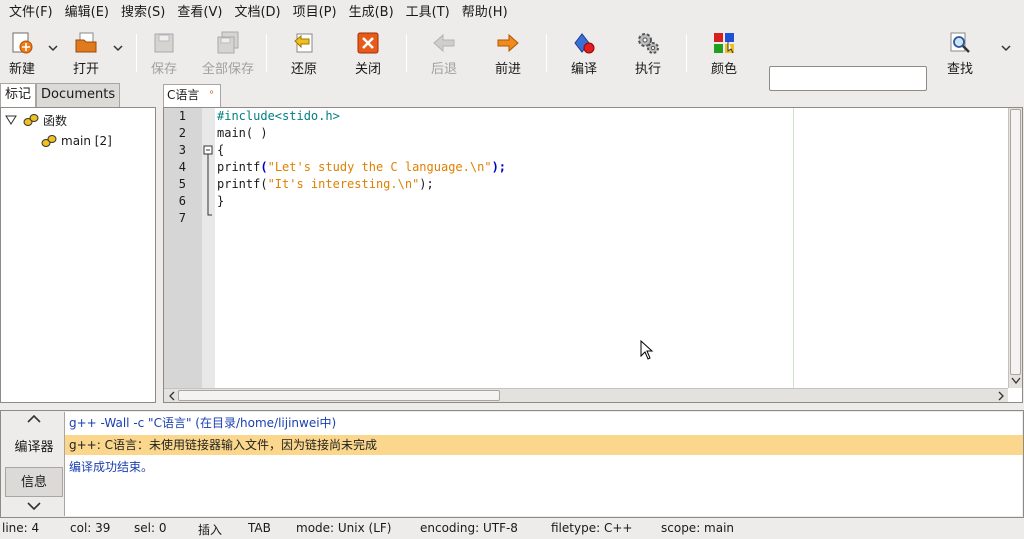 This screenshot has width=1024, height=539. Describe the element at coordinates (544, 467) in the screenshot. I see `compiler-message-result: 编译成功结束。` at that location.